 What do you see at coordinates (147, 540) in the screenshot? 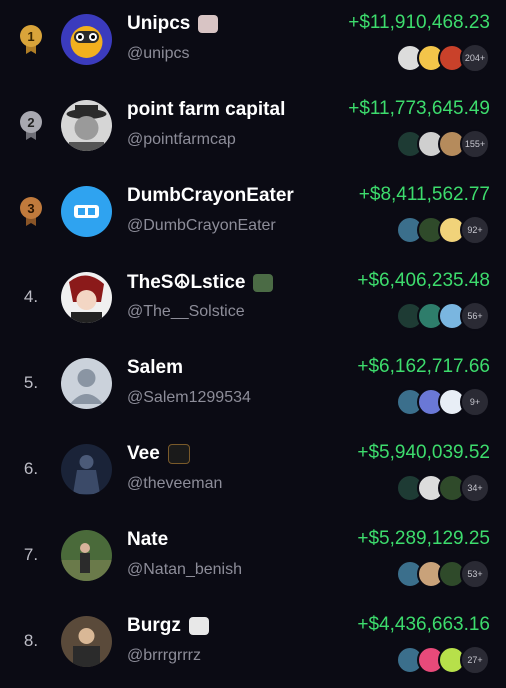
I see `trader-name: Nate` at bounding box center [147, 540].